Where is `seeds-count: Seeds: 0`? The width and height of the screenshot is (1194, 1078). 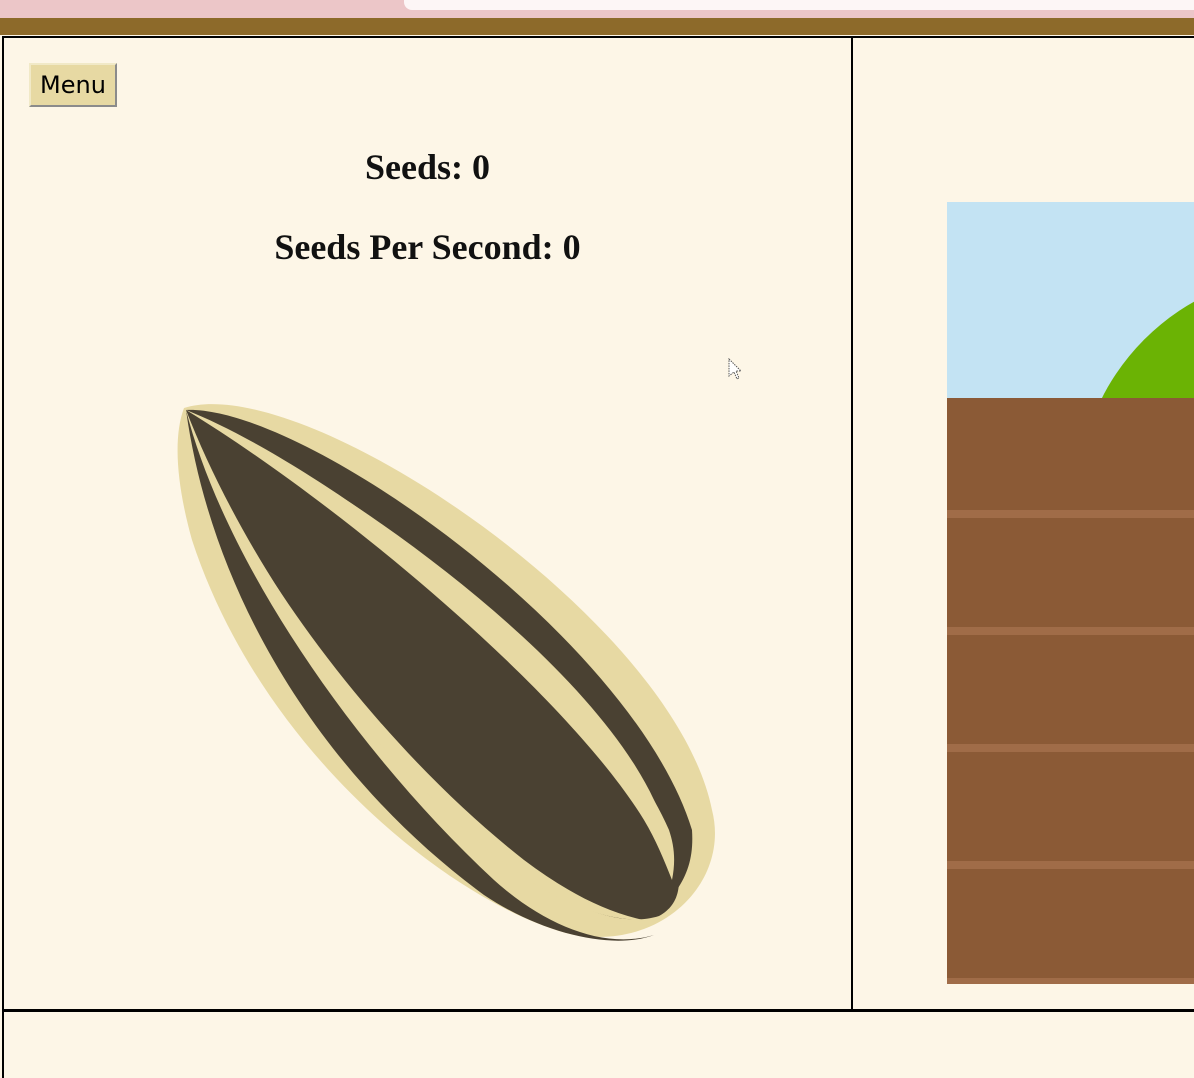 seeds-count: Seeds: 0 is located at coordinates (427, 167).